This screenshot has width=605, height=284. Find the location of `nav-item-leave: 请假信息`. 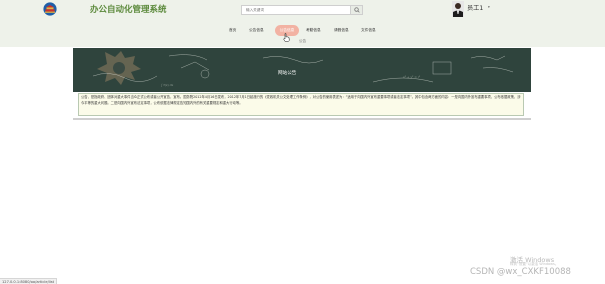

nav-item-leave: 请假信息 is located at coordinates (341, 30).